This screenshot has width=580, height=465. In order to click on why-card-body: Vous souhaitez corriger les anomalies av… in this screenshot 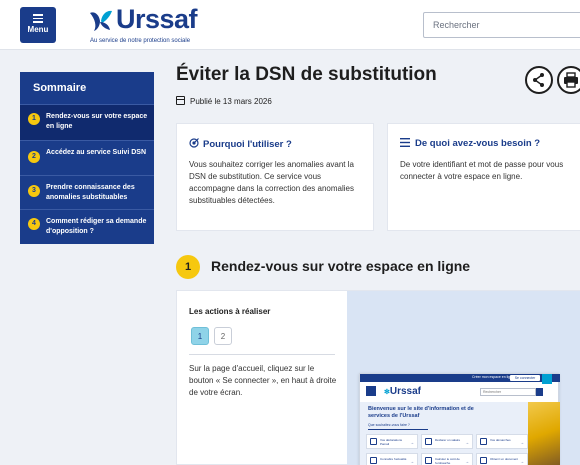, I will do `click(271, 182)`.